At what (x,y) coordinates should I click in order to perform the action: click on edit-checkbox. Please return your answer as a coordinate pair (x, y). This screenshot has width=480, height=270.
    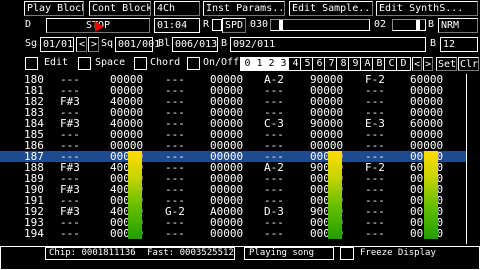
    Looking at the image, I should click on (31, 63).